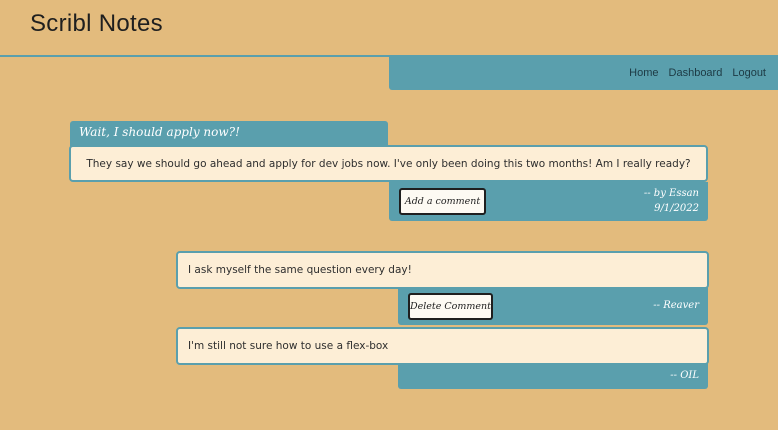 The image size is (778, 430). I want to click on post-author: -- by Essan, so click(671, 193).